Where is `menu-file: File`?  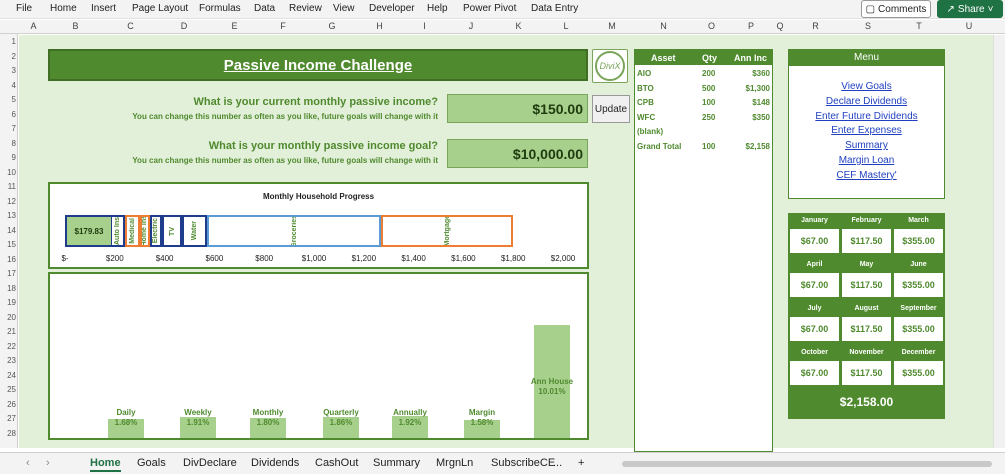 menu-file: File is located at coordinates (24, 8).